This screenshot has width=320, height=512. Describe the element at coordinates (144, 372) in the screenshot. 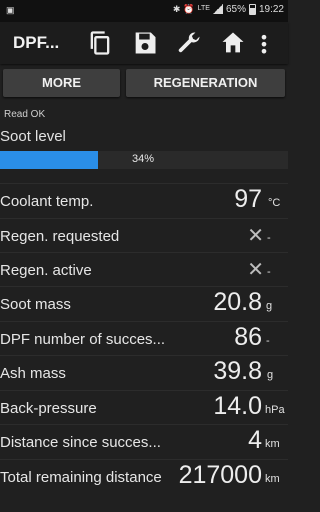

I see `table-row: Ash mass 39.8 g` at that location.